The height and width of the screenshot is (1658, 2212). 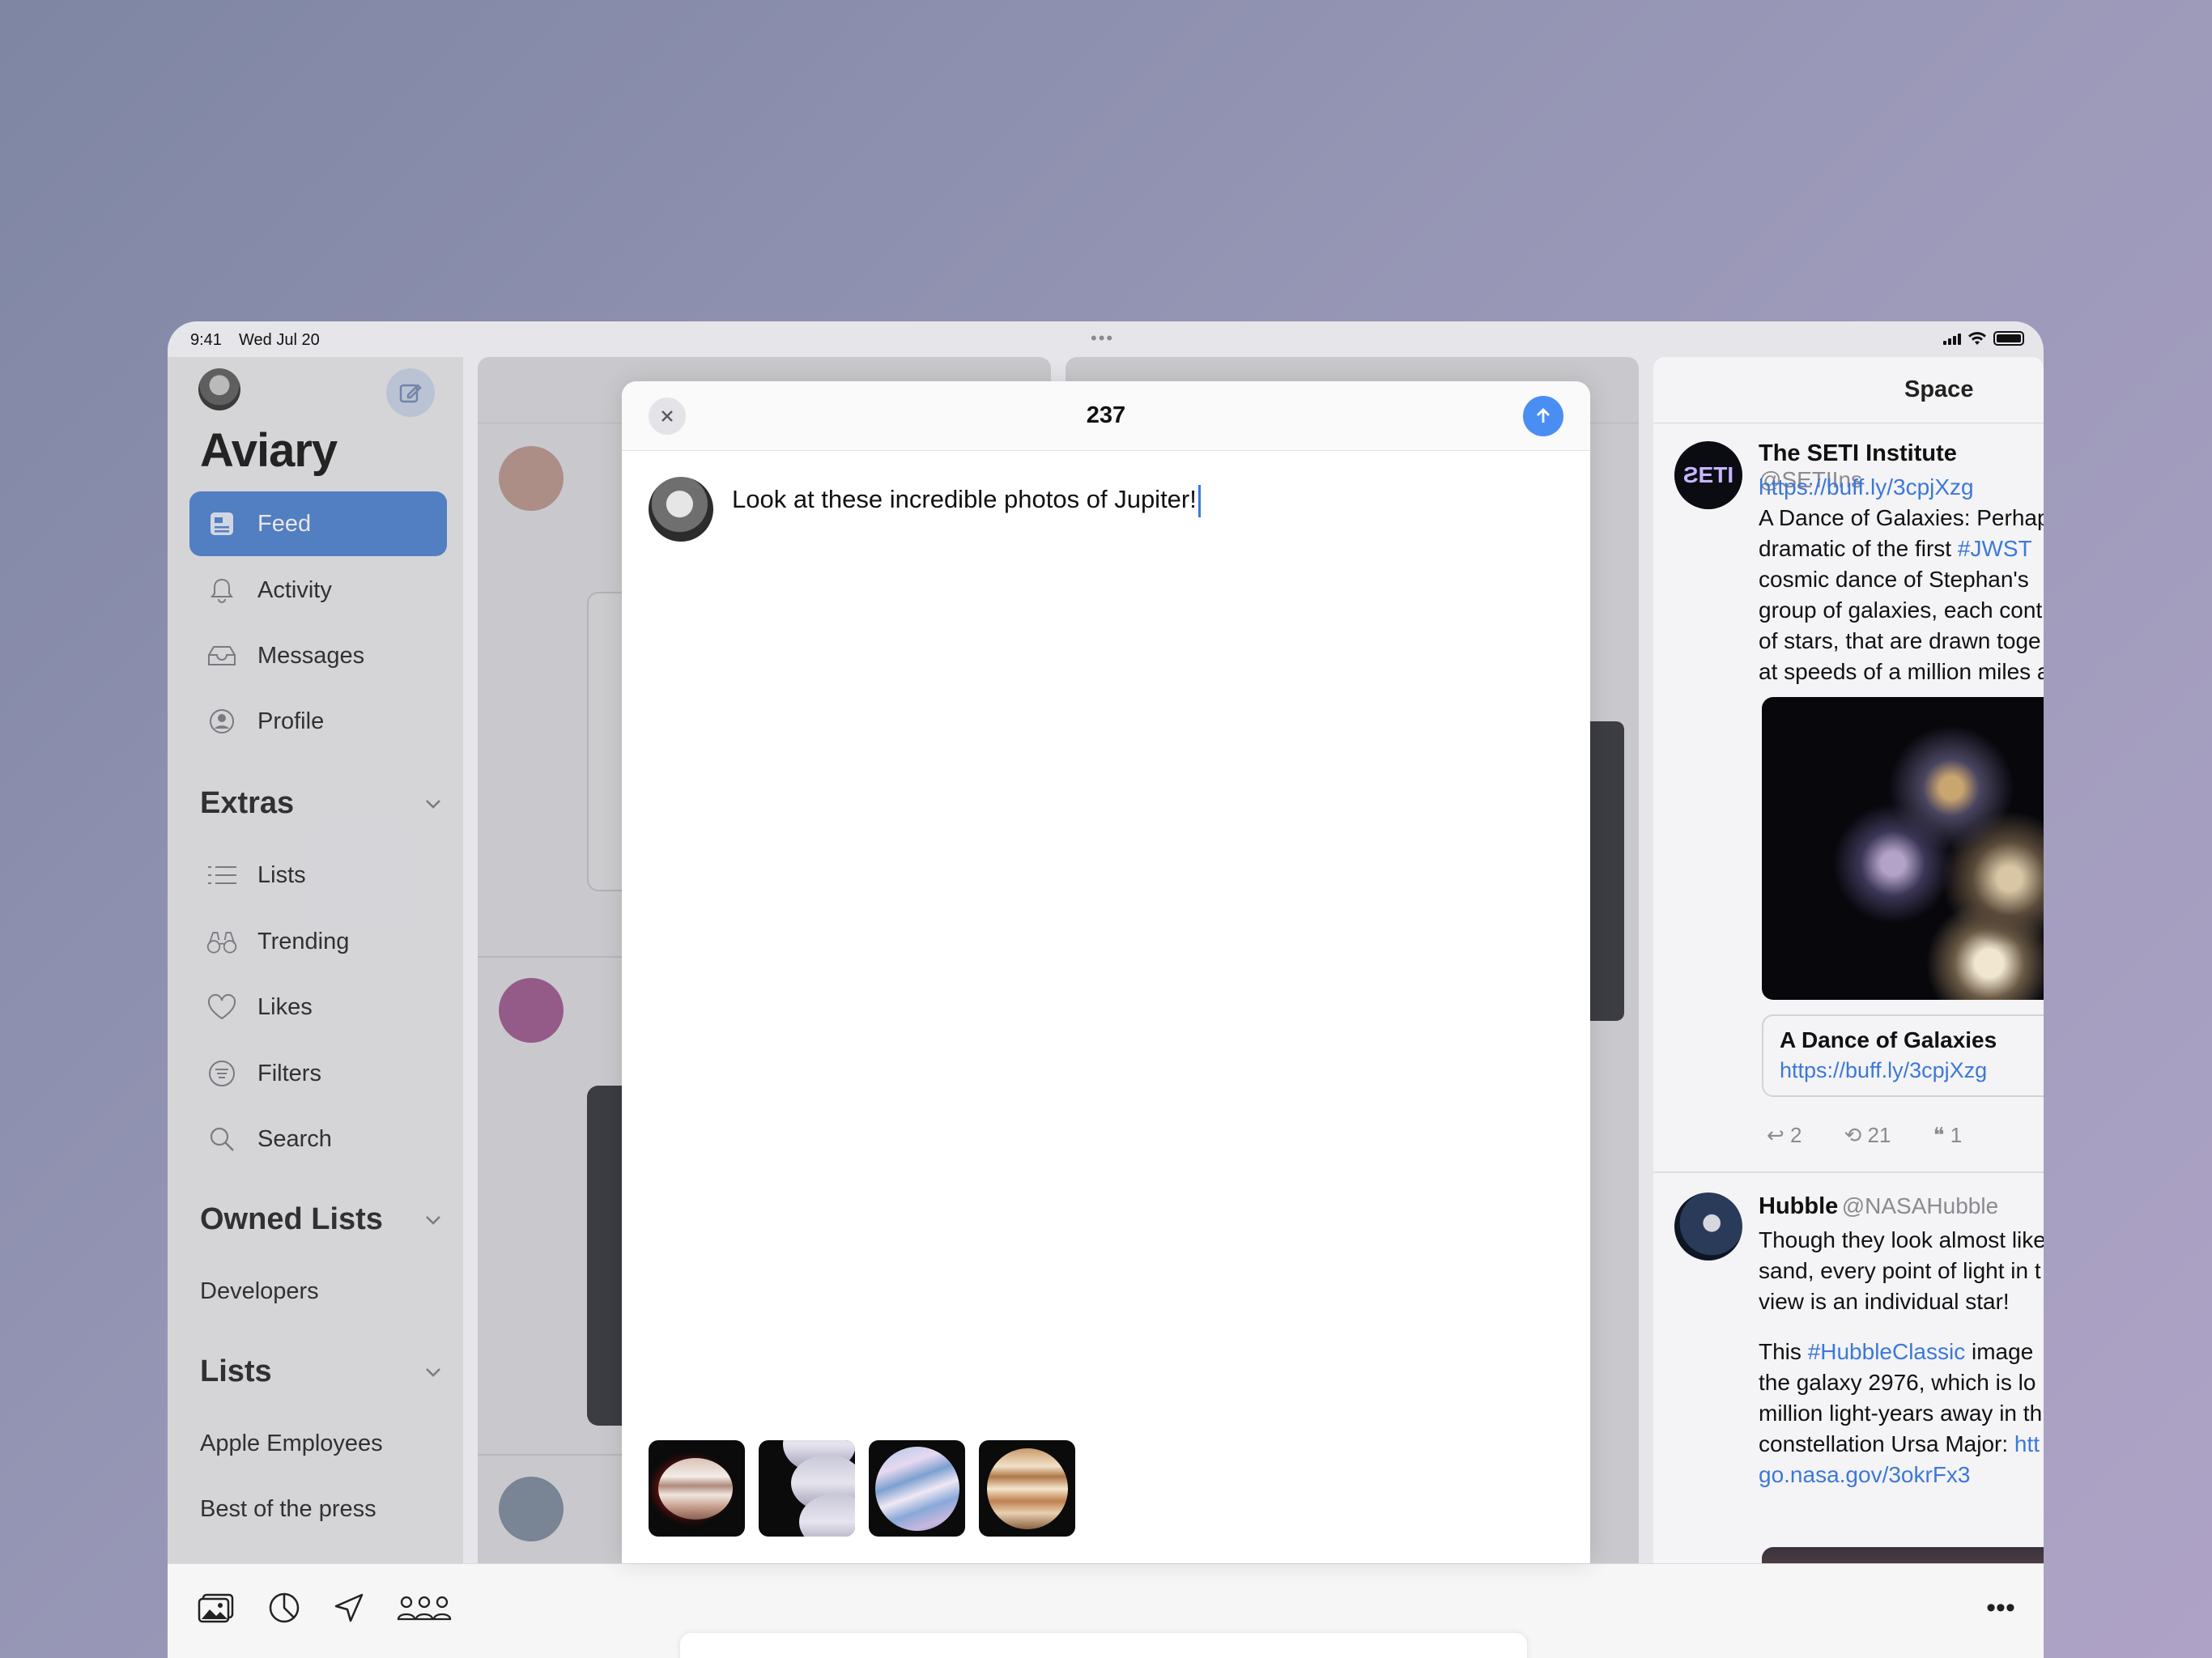 I want to click on tweet-line: constellation Ursa Major: htt, so click(x=1901, y=1444).